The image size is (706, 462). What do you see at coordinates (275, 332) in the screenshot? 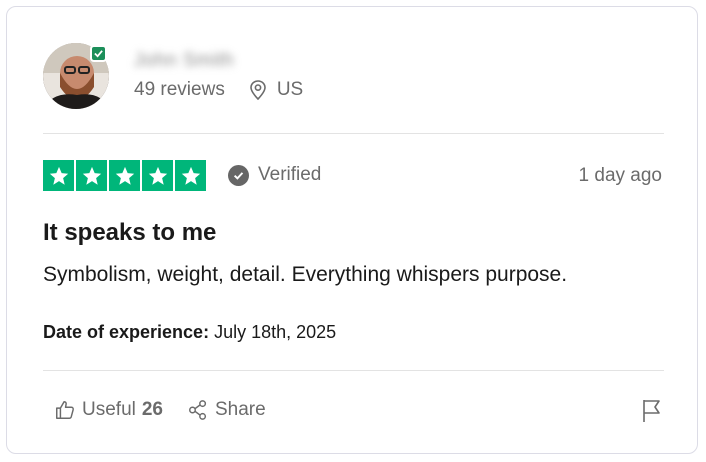
I see `experience-date: July 18th, 2025` at bounding box center [275, 332].